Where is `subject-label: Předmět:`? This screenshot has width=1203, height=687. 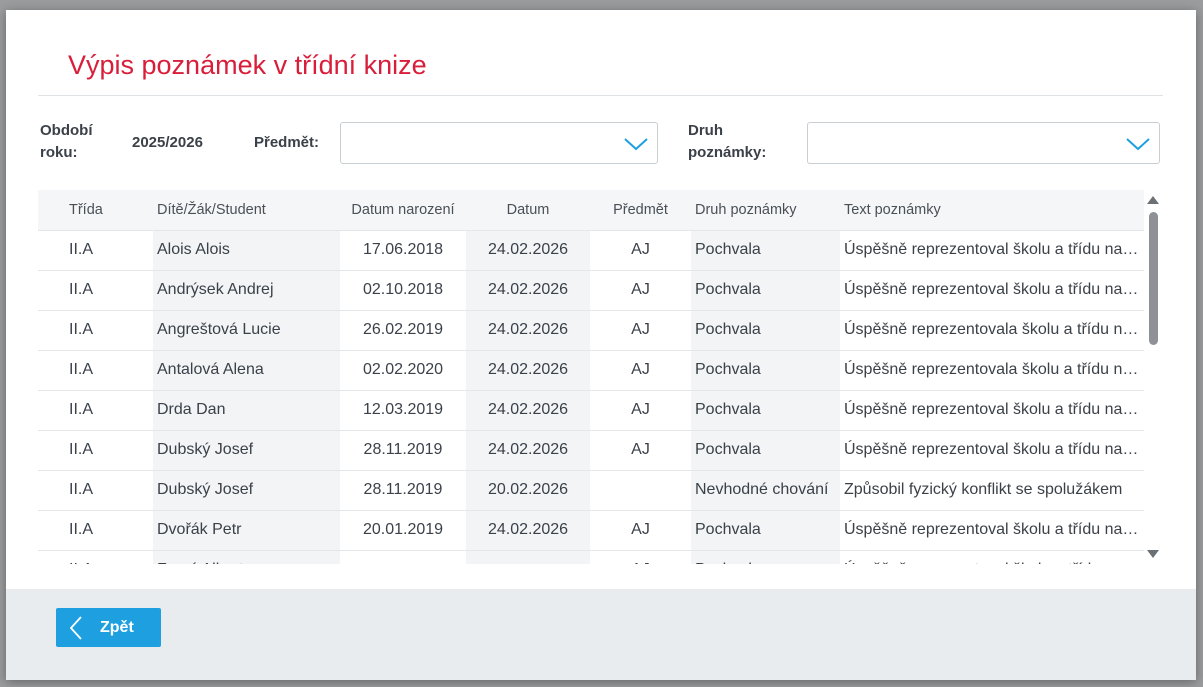
subject-label: Předmět: is located at coordinates (287, 142).